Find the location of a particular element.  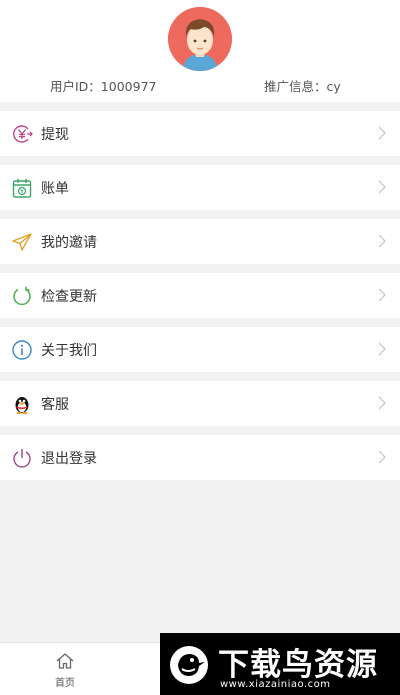

menu-item-withdraw: 提现 is located at coordinates (200, 133).